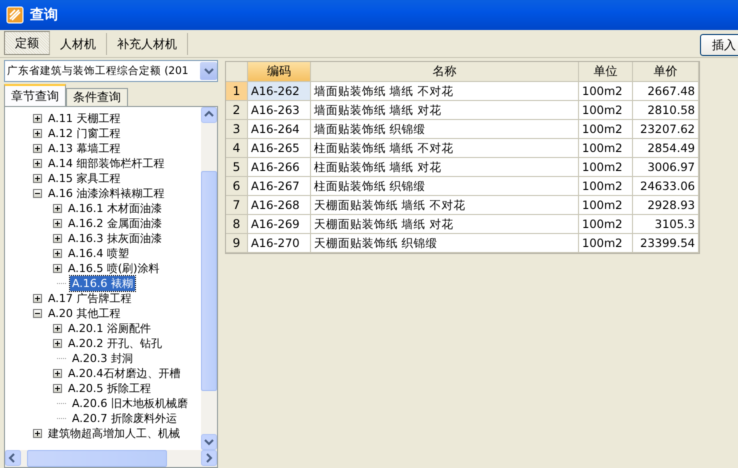 The width and height of the screenshot is (738, 468). I want to click on row-number: 2, so click(237, 110).